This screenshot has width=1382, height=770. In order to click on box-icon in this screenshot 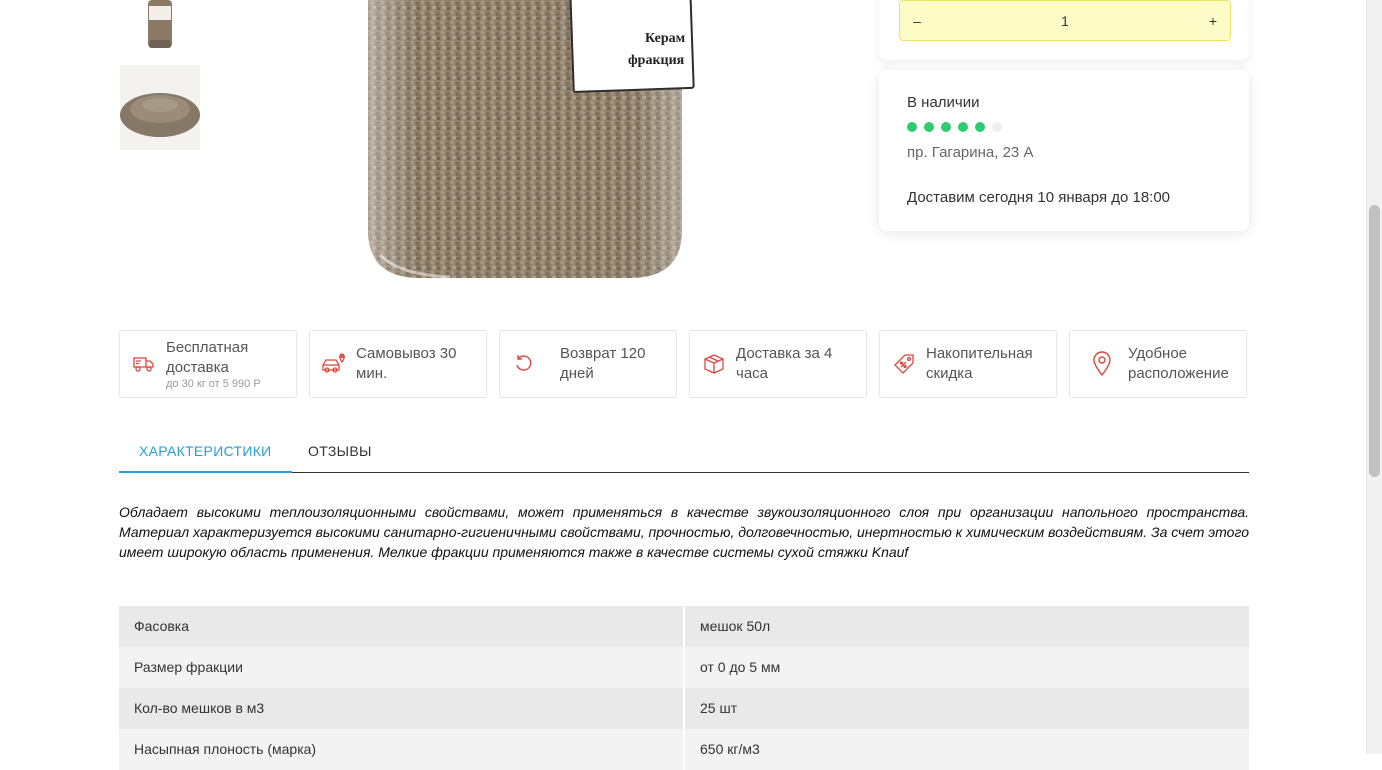, I will do `click(714, 364)`.